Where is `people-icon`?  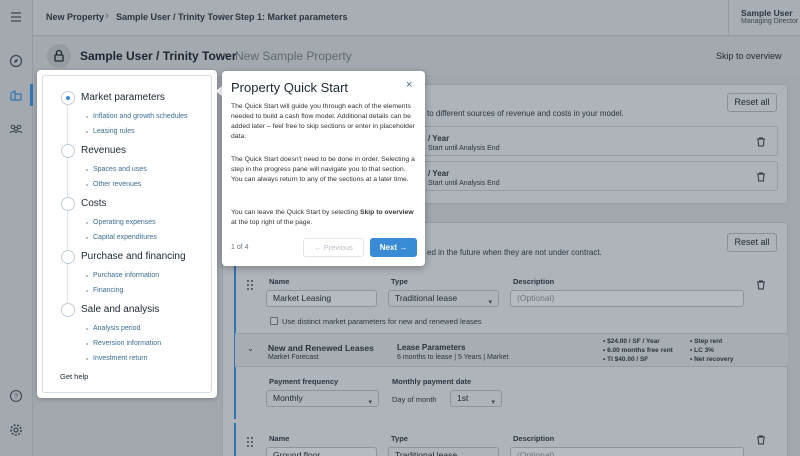 people-icon is located at coordinates (16, 129).